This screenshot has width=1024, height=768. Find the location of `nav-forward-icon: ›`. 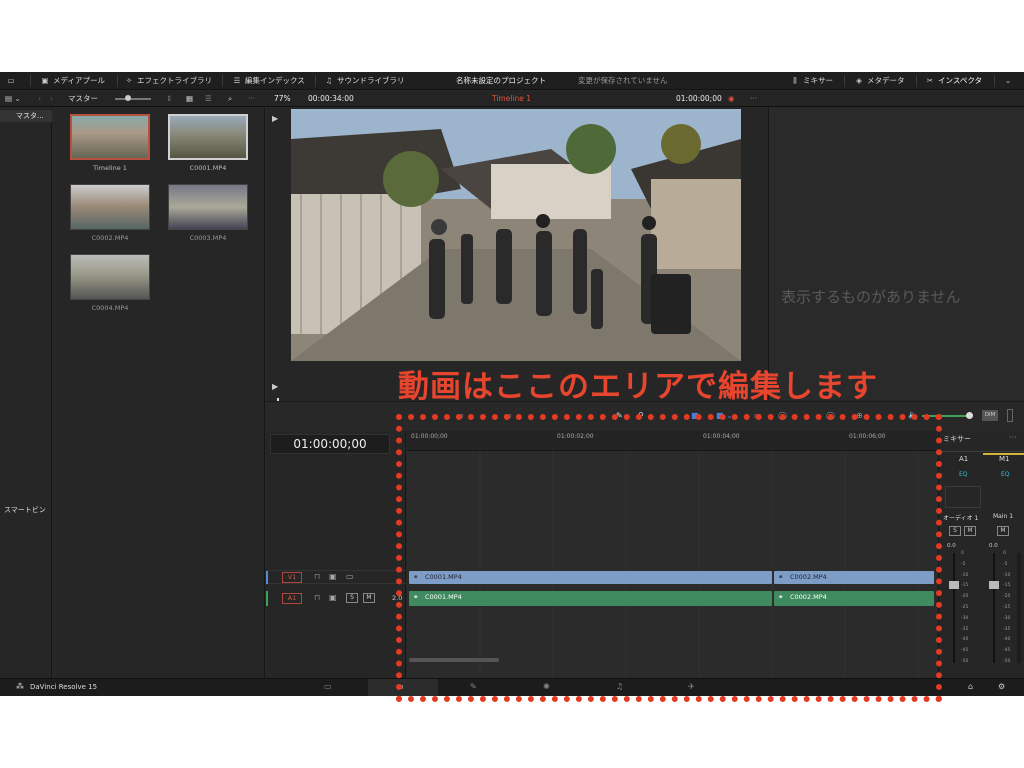

nav-forward-icon: › is located at coordinates (51, 99).